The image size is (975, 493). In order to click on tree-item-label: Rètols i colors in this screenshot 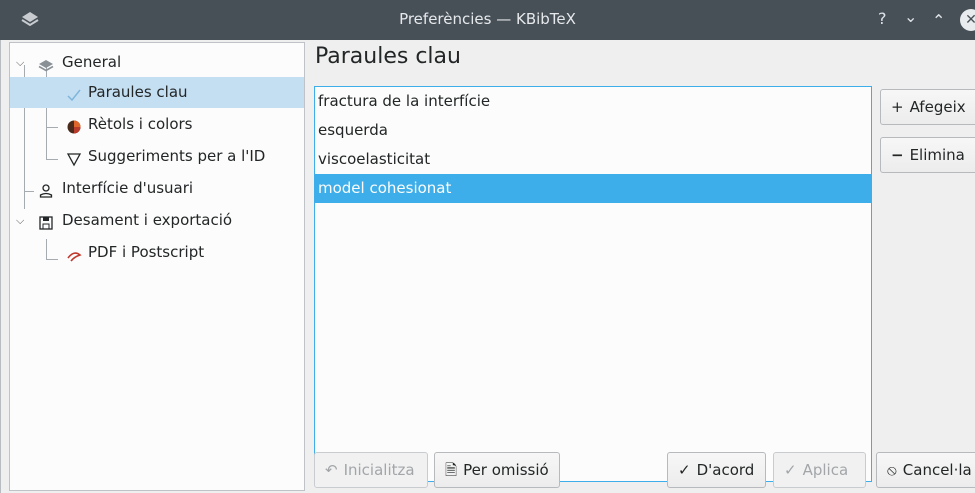, I will do `click(140, 124)`.